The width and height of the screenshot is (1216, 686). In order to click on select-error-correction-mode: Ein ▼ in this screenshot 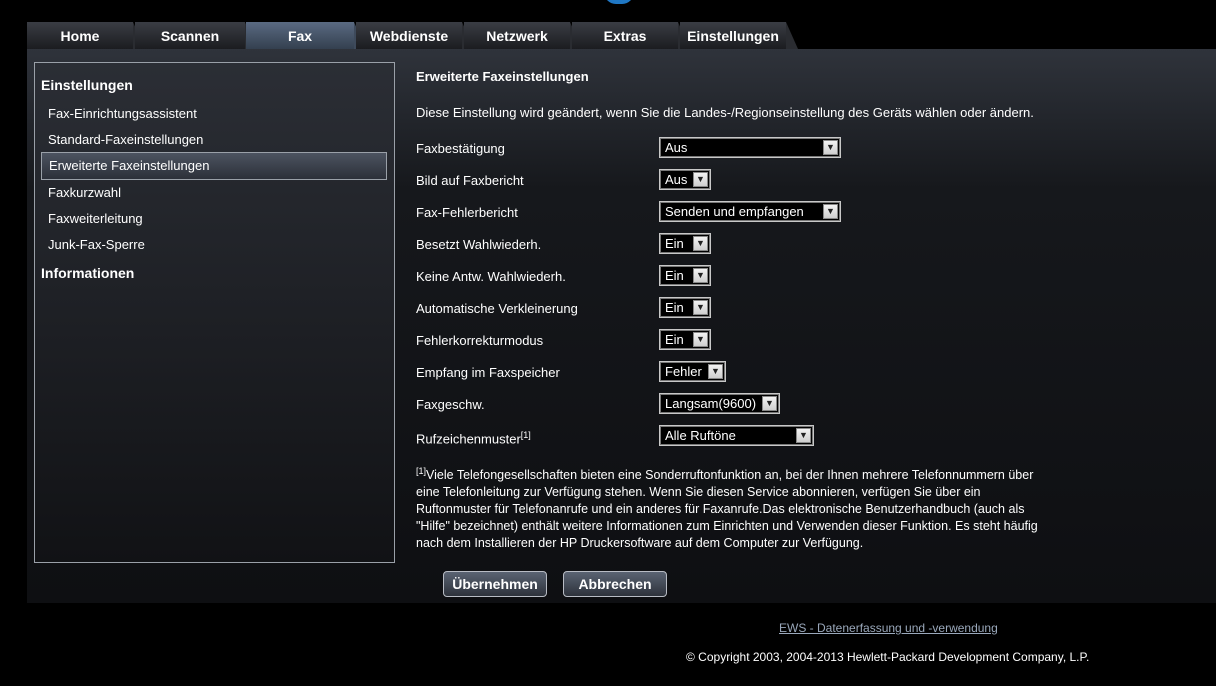, I will do `click(685, 339)`.